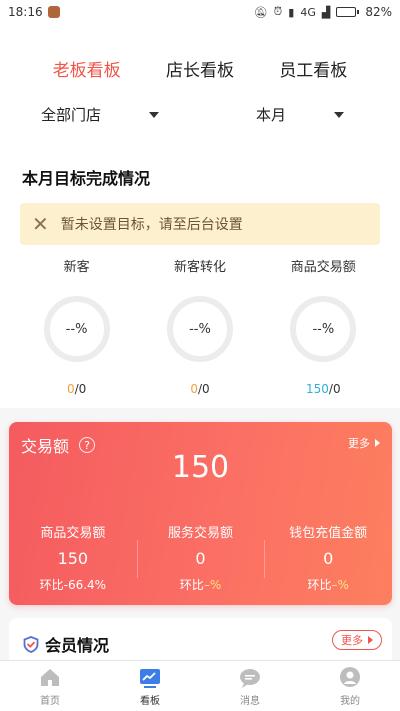 The height and width of the screenshot is (711, 400). What do you see at coordinates (317, 389) in the screenshot?
I see `metric-done: 150` at bounding box center [317, 389].